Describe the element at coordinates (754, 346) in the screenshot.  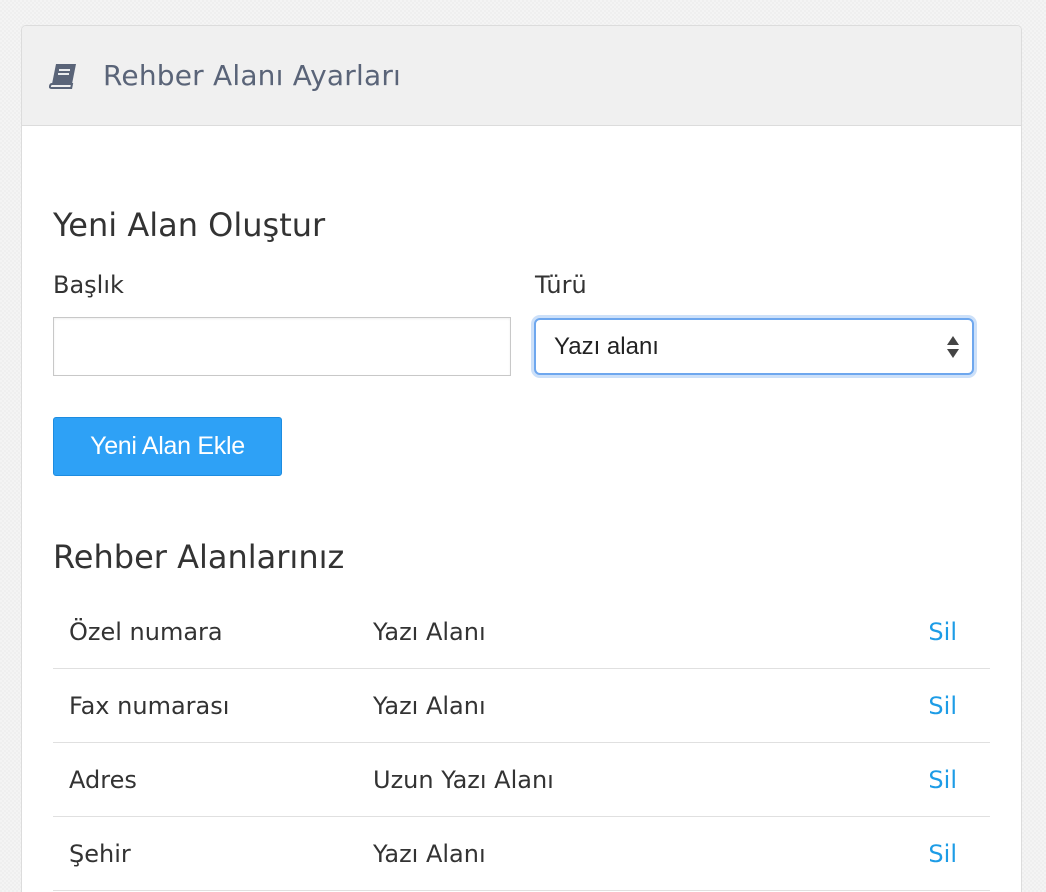
I see `type-select: Yazı alanı` at that location.